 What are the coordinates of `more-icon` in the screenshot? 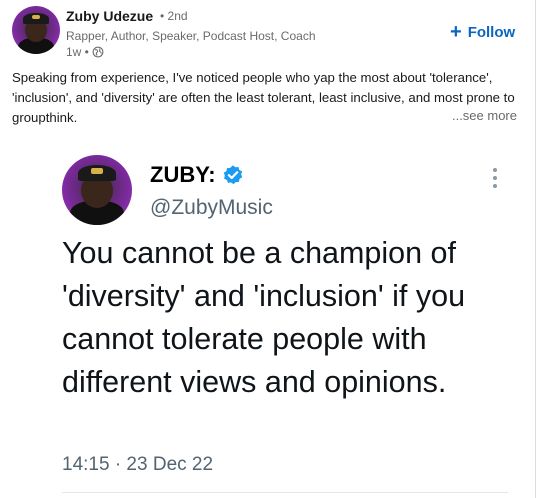 It's located at (495, 178).